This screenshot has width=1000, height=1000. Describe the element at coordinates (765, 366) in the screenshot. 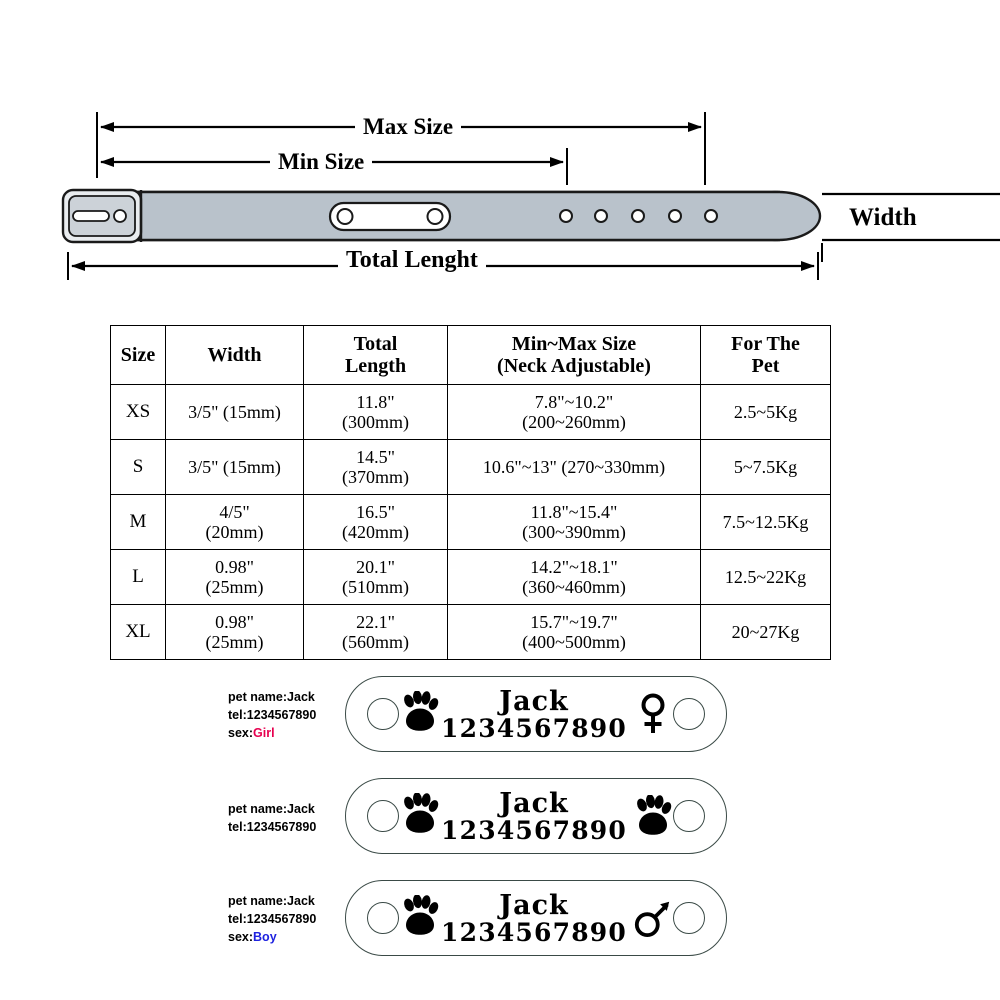

I see `header-line: Pet` at that location.